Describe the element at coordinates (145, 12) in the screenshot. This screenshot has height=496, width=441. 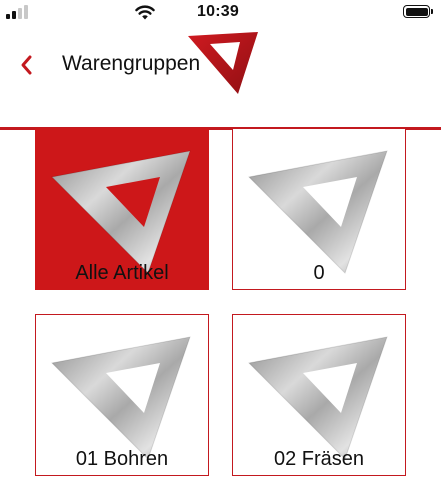
I see `wifi-icon` at that location.